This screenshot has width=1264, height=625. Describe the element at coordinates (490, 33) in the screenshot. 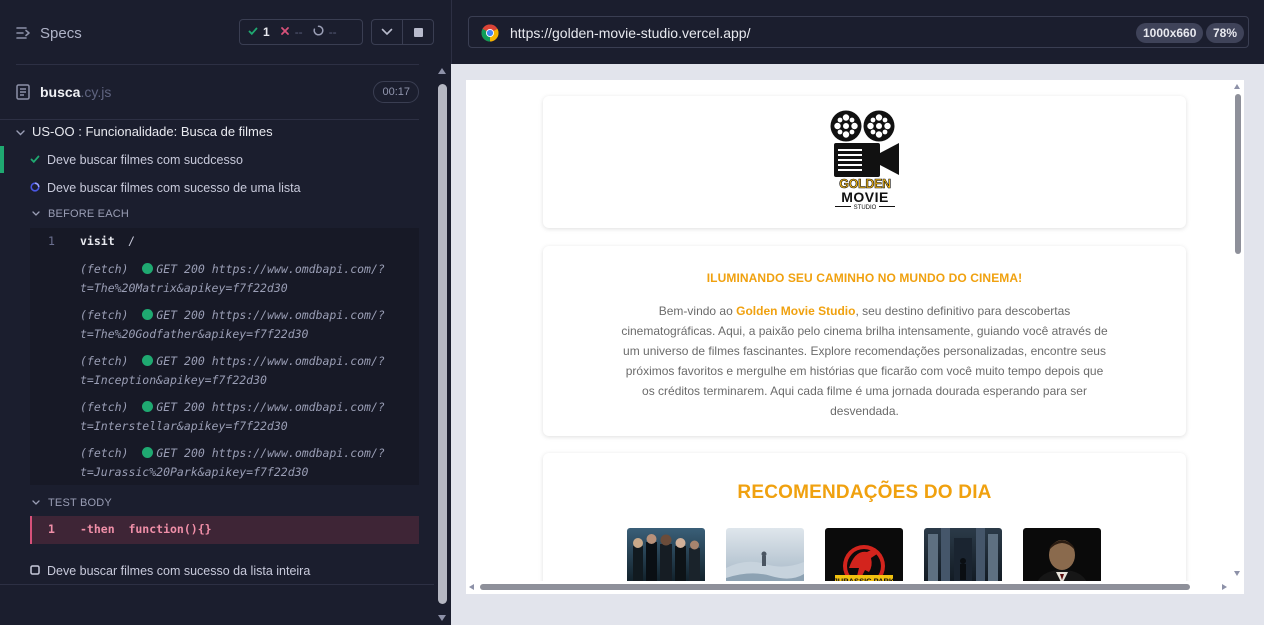

I see `chrome-icon` at that location.